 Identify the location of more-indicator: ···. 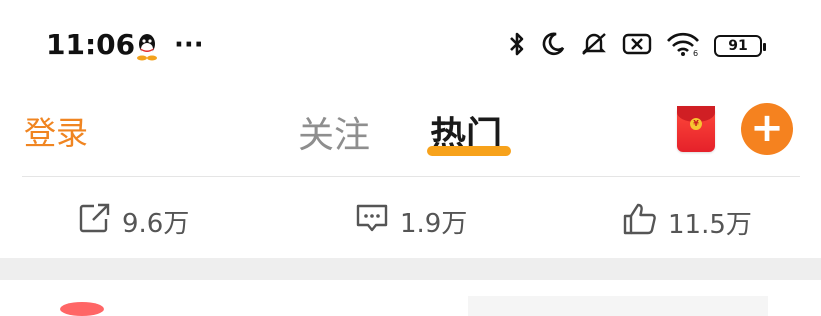
(189, 45).